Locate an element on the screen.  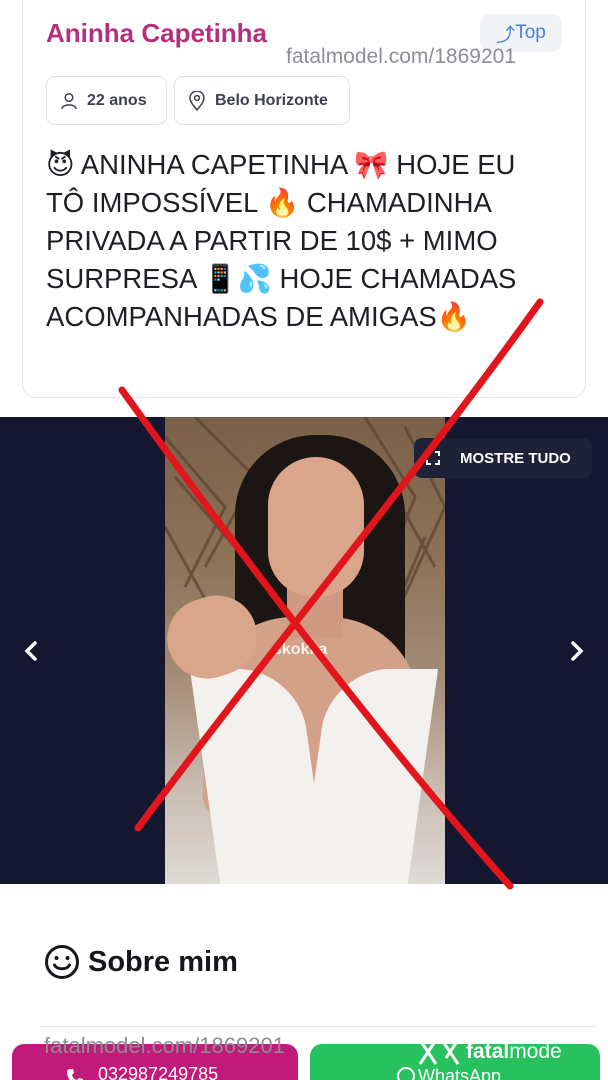
gallery-prev-button is located at coordinates (31, 651).